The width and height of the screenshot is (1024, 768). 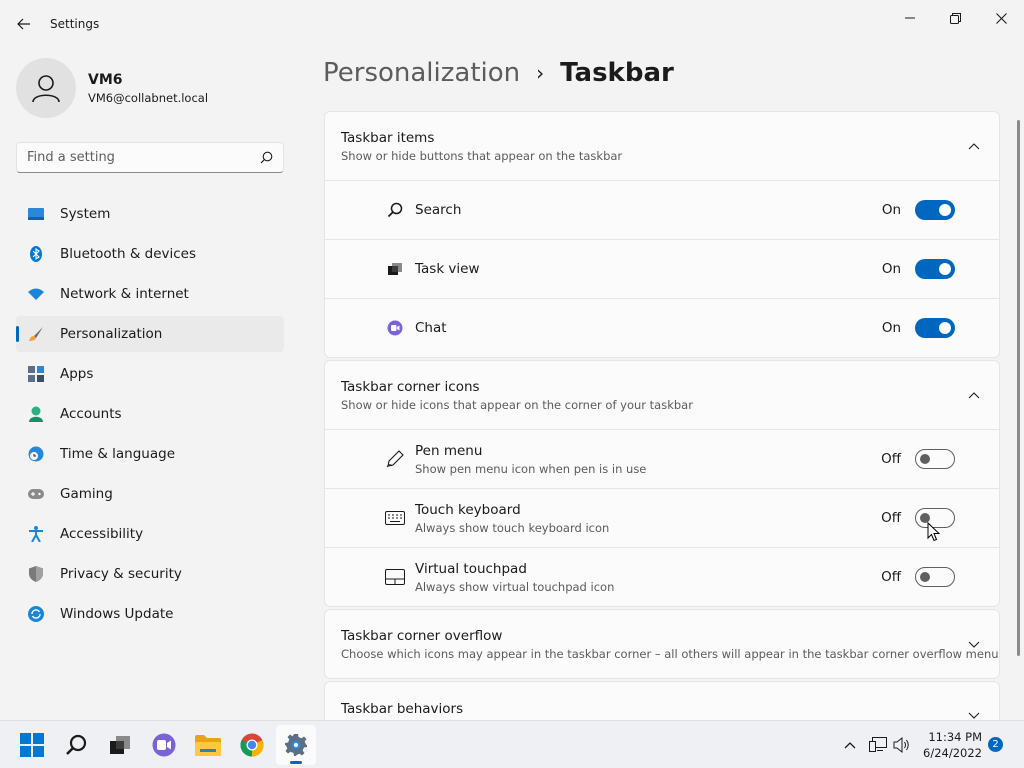 I want to click on sidebar-item-network: Network & internet, so click(x=150, y=294).